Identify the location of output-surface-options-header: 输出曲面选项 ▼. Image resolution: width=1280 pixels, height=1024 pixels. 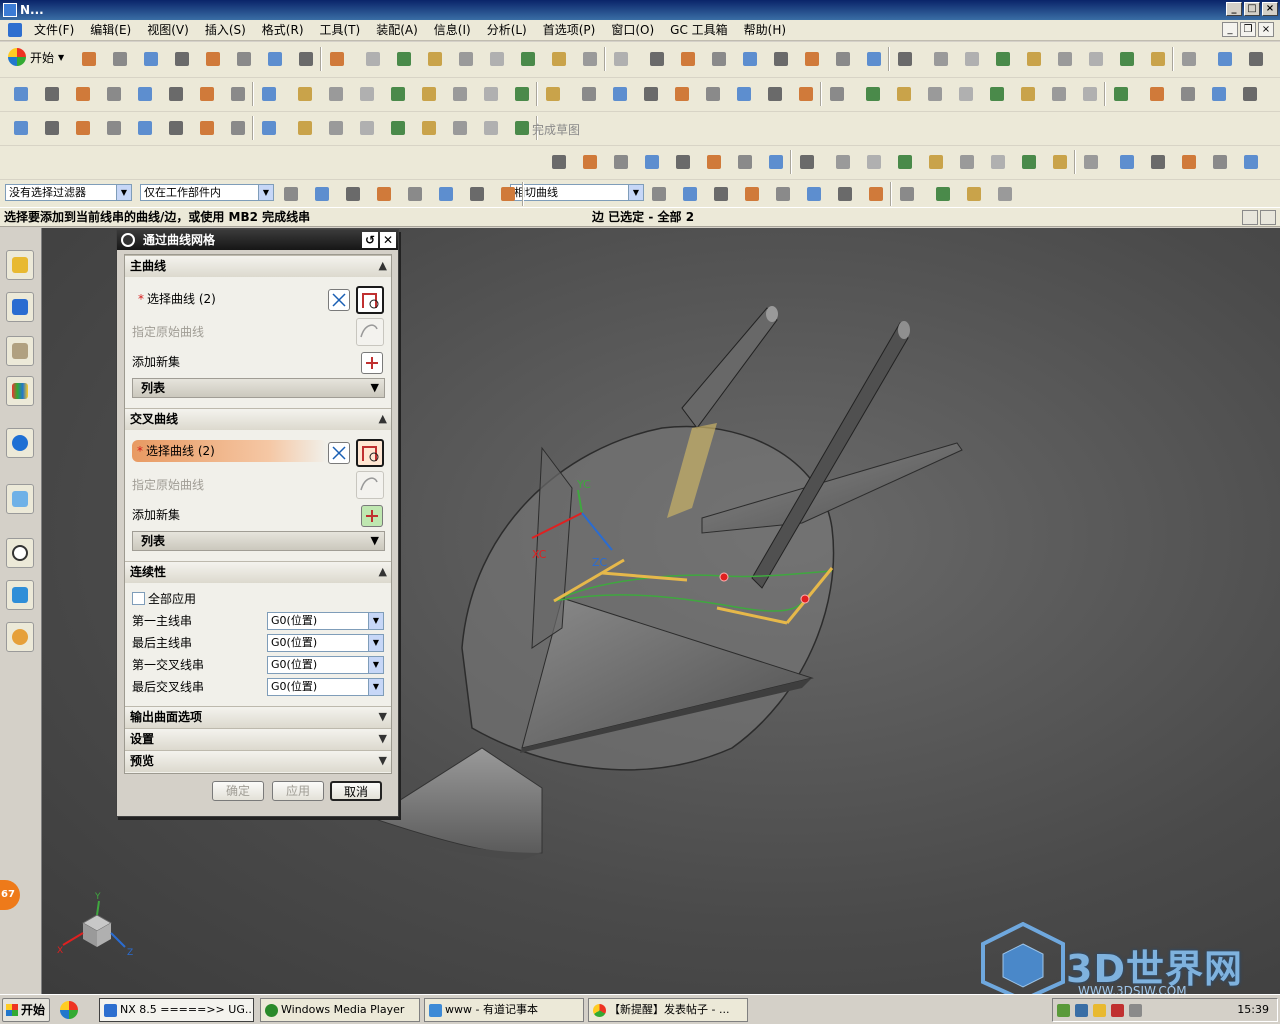
(258, 717).